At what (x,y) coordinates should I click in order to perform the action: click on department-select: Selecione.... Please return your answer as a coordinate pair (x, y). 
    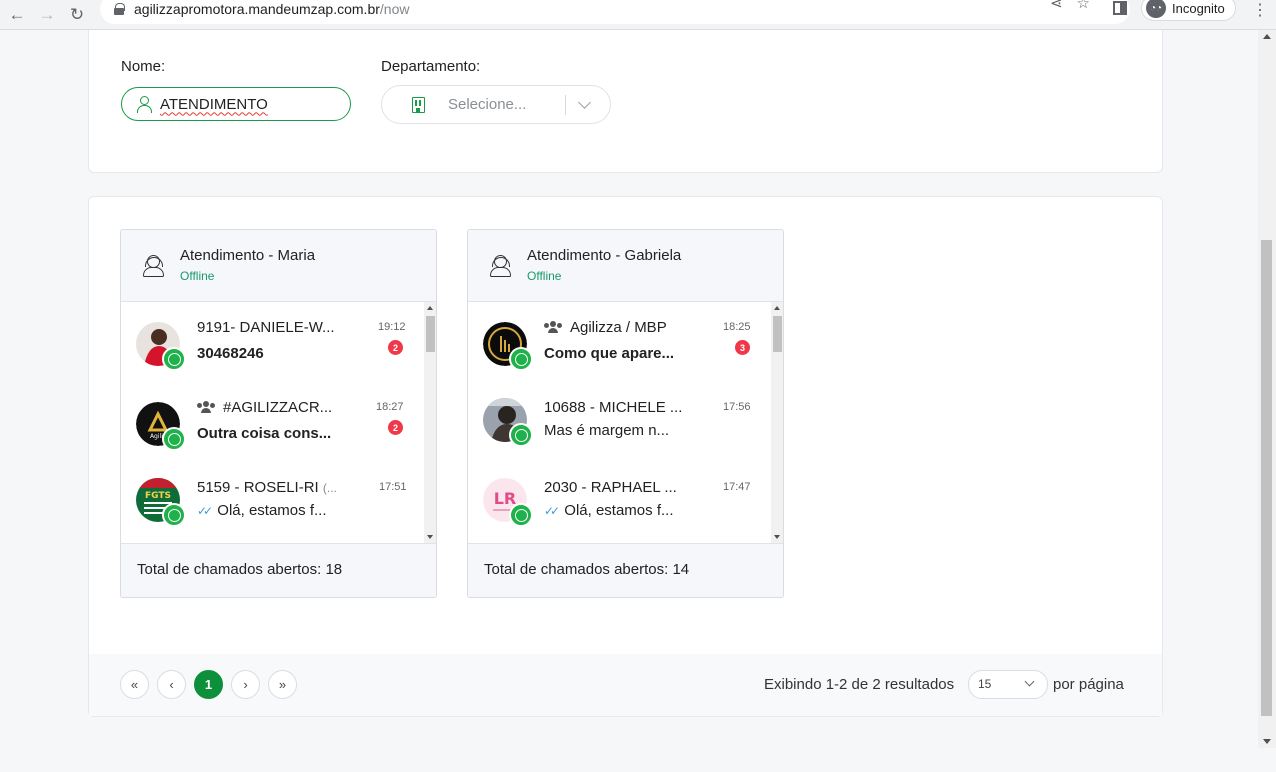
    Looking at the image, I should click on (496, 104).